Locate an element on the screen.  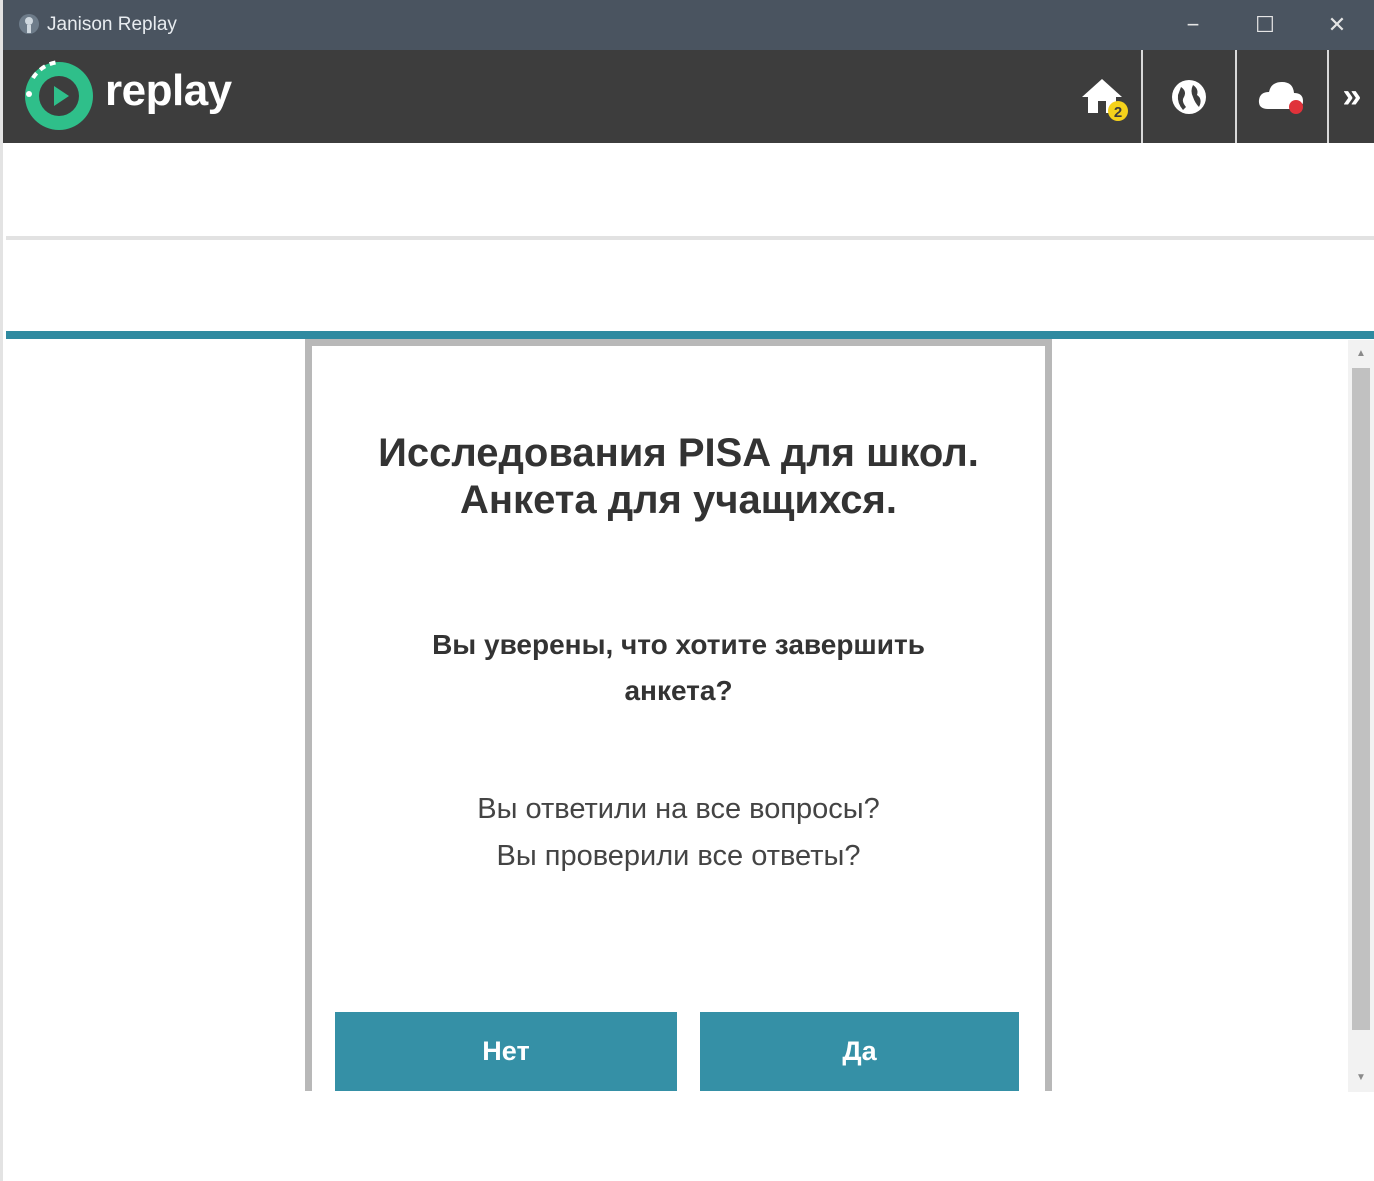
sync-status-button is located at coordinates (1282, 96).